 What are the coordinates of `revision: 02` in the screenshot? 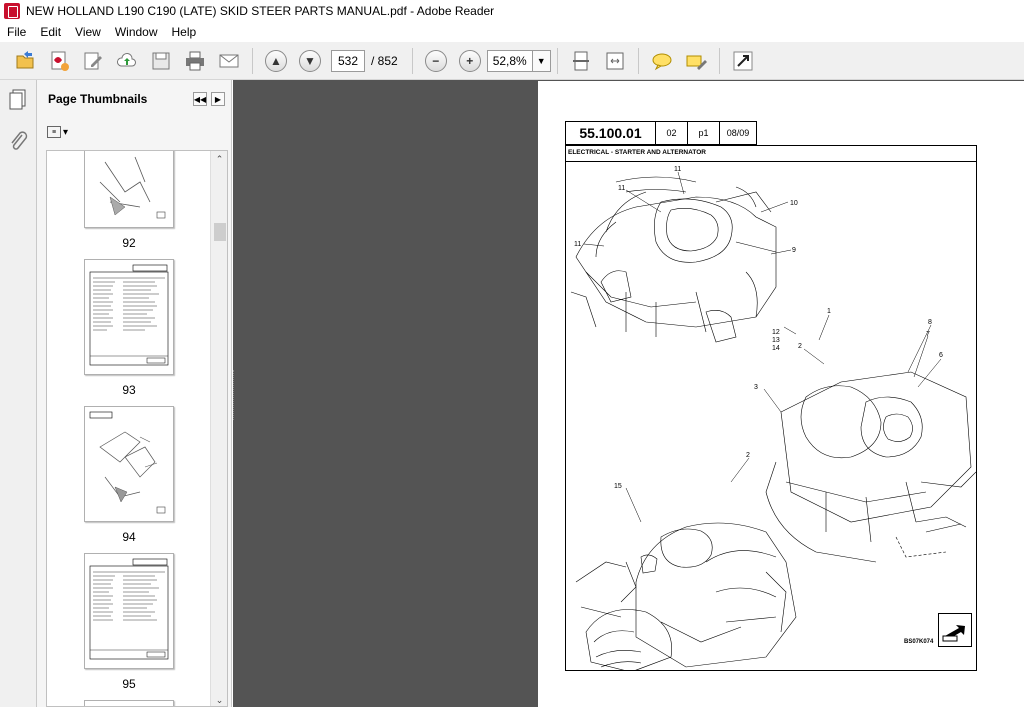 It's located at (672, 133).